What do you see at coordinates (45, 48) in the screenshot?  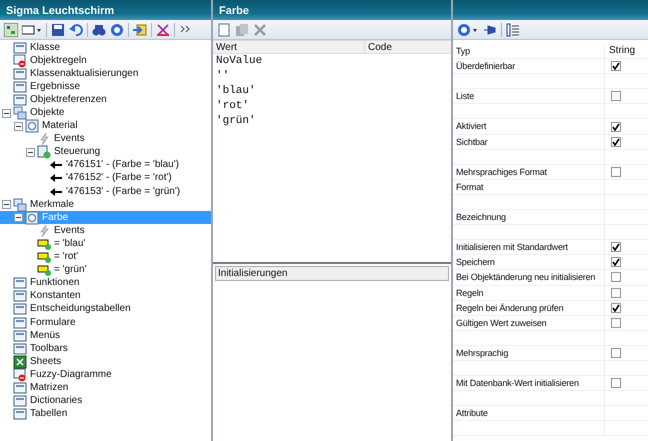 I see `tree-item: Klasse` at bounding box center [45, 48].